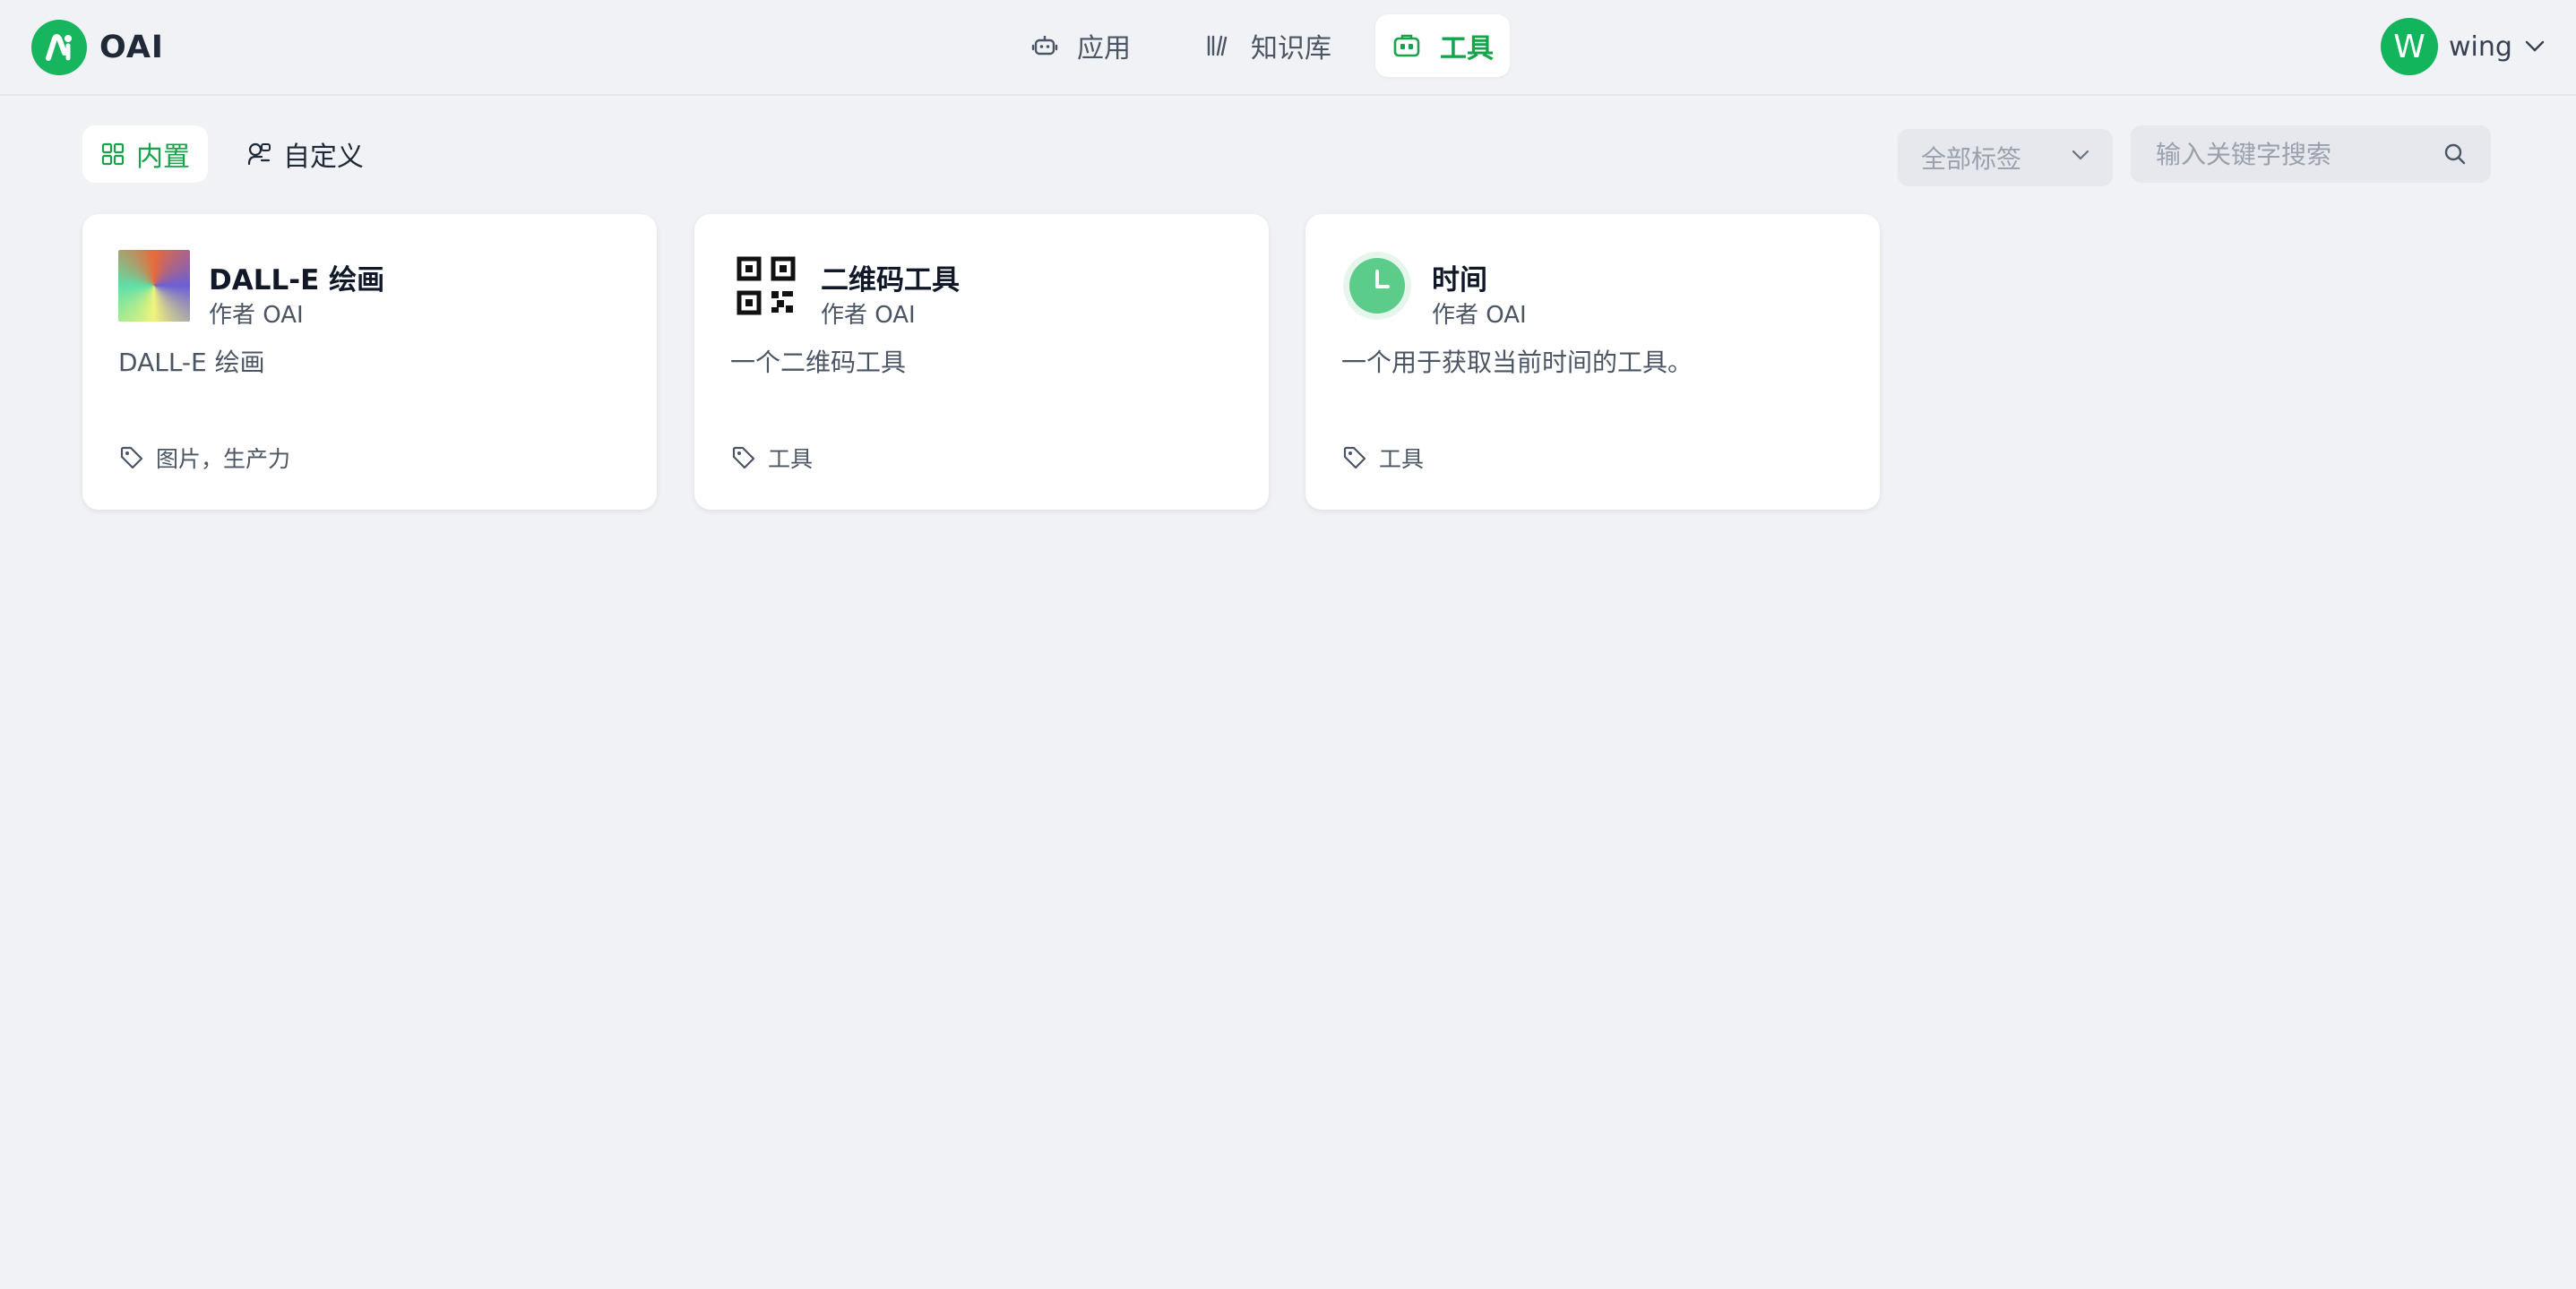  I want to click on card-title: 时间, so click(1459, 280).